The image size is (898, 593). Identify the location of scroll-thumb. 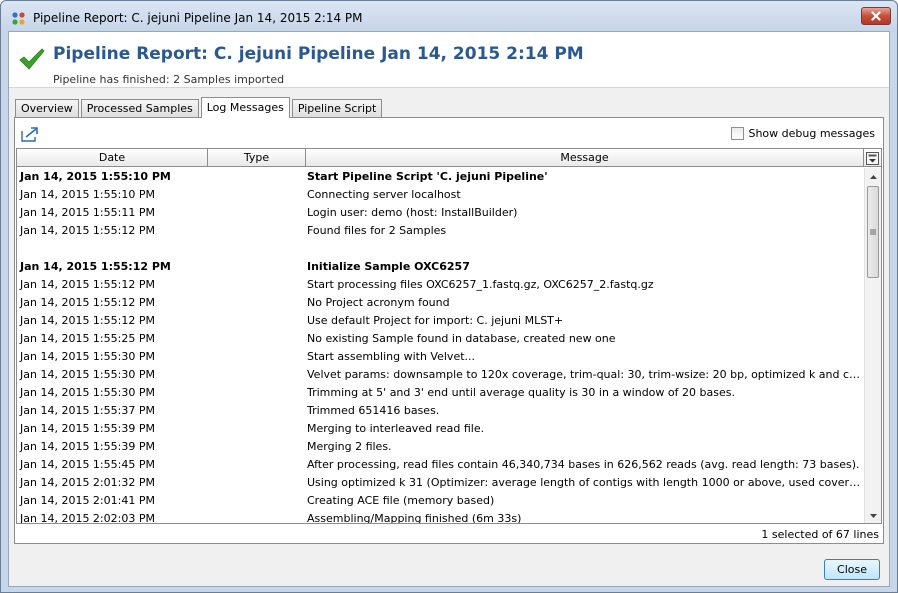
(873, 232).